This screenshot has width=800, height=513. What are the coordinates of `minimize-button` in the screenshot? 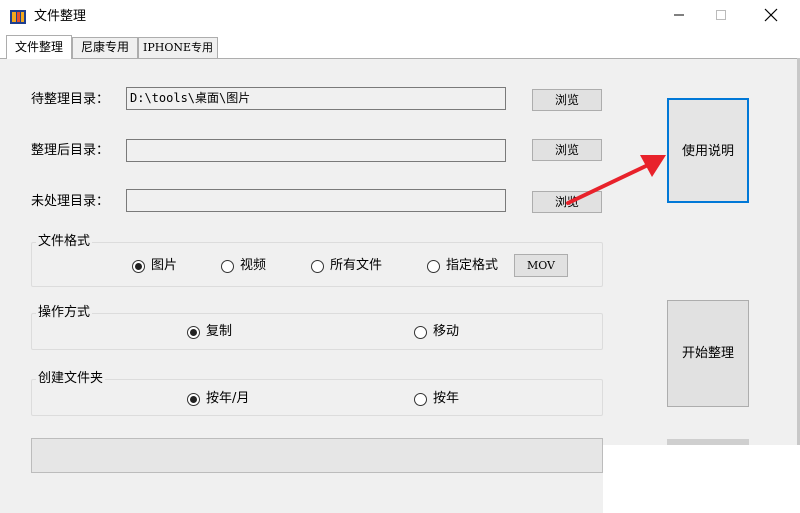 It's located at (679, 17).